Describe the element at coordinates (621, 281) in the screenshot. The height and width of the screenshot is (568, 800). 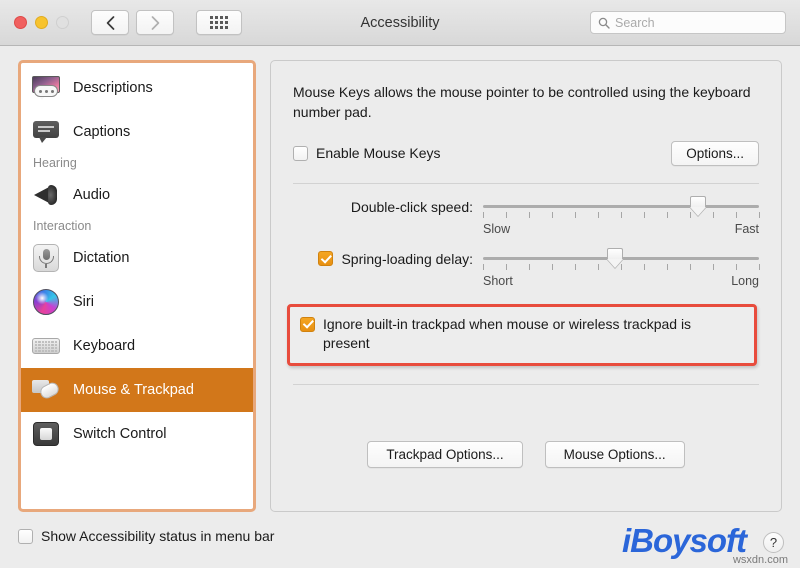
I see `slider-end-labels: Short Long` at that location.